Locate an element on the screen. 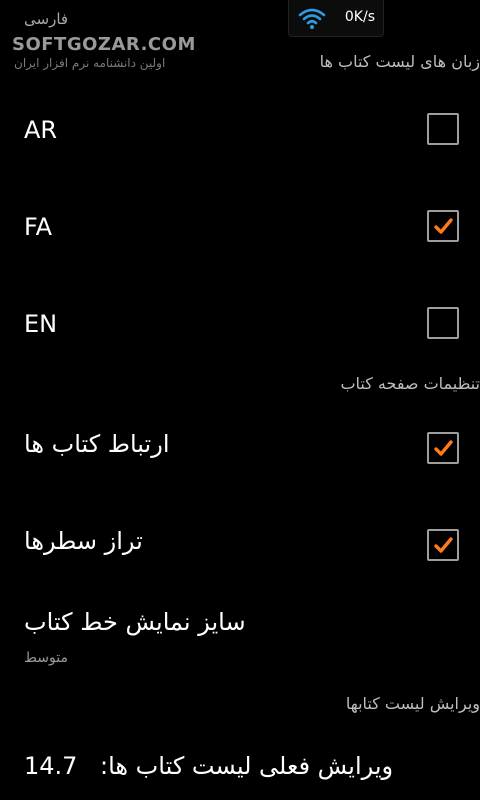 This screenshot has height=800, width=480. category-book-settings: تنظیمات صفحه کتاب is located at coordinates (410, 383).